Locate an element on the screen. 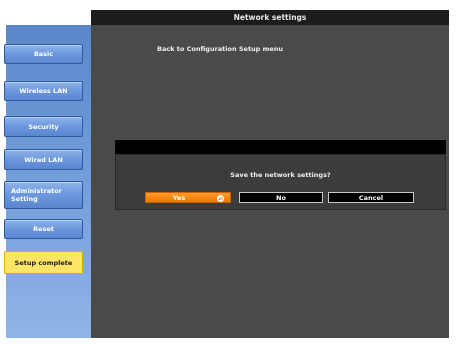 The image size is (463, 344). sidebar-item-label: Basic is located at coordinates (43, 54).